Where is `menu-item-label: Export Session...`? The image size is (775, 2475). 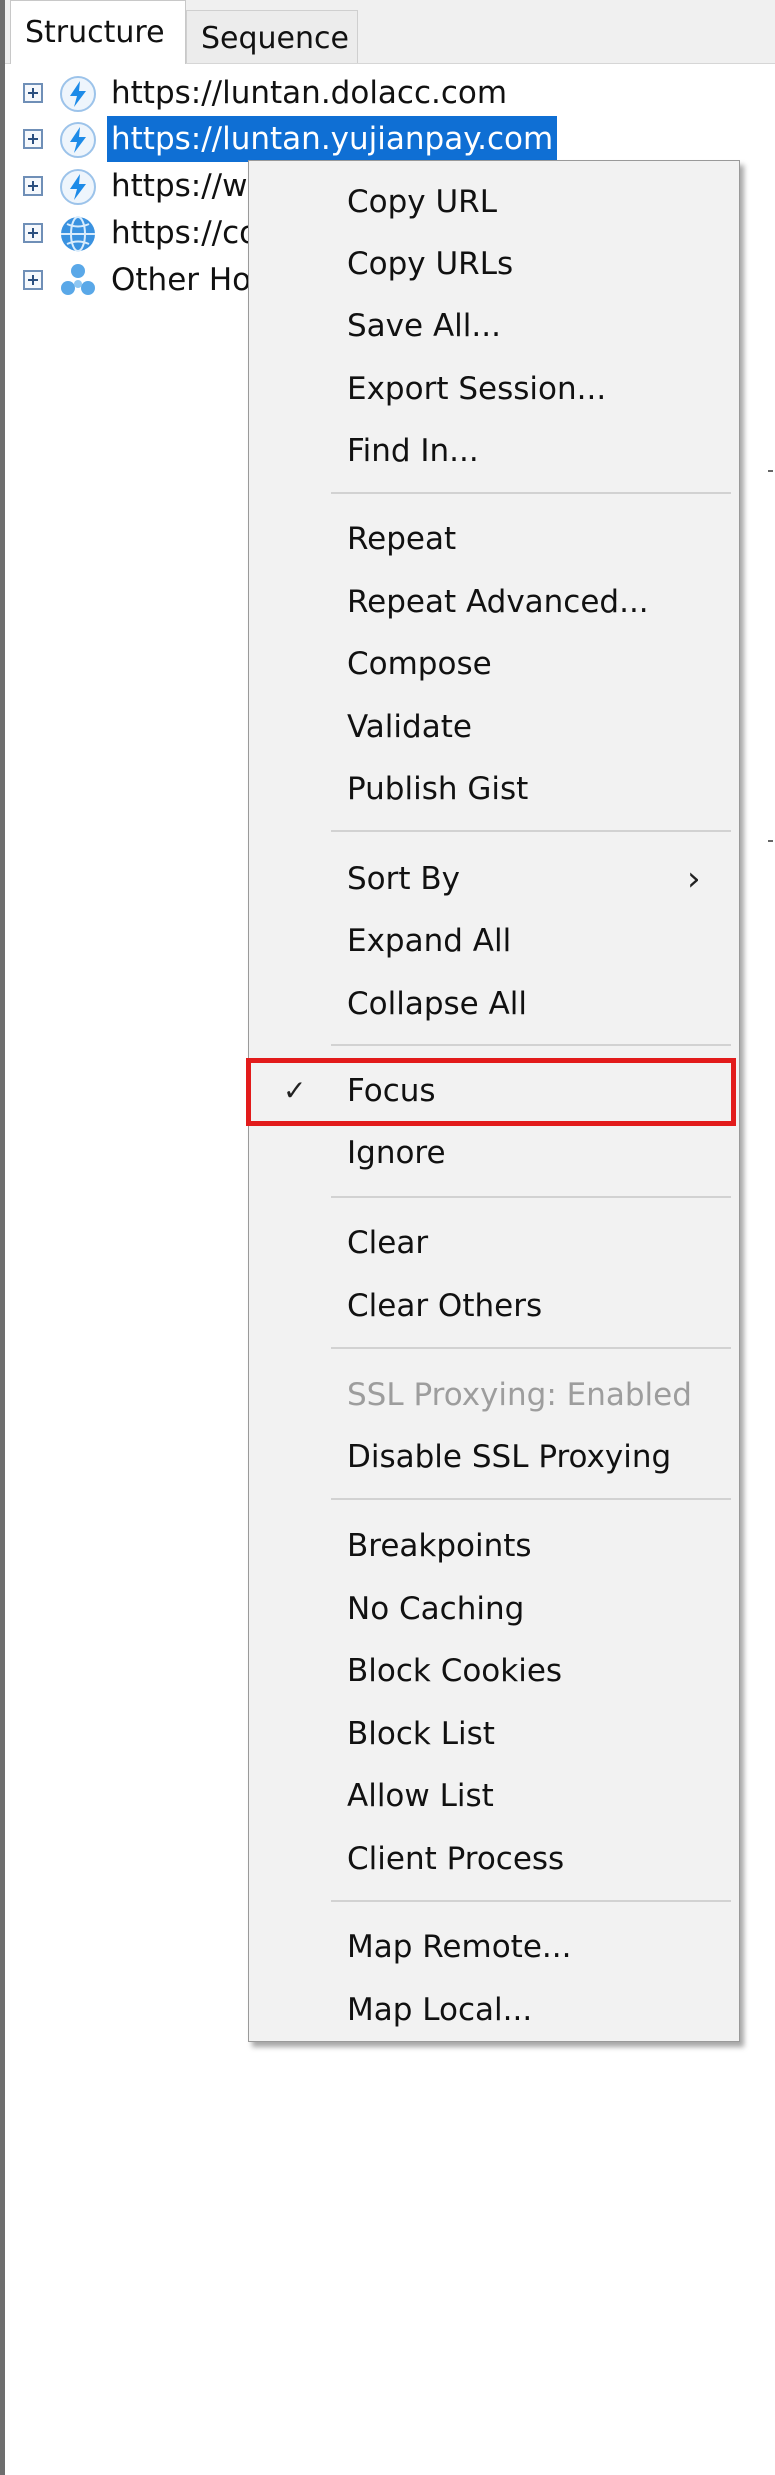 menu-item-label: Export Session... is located at coordinates (477, 389).